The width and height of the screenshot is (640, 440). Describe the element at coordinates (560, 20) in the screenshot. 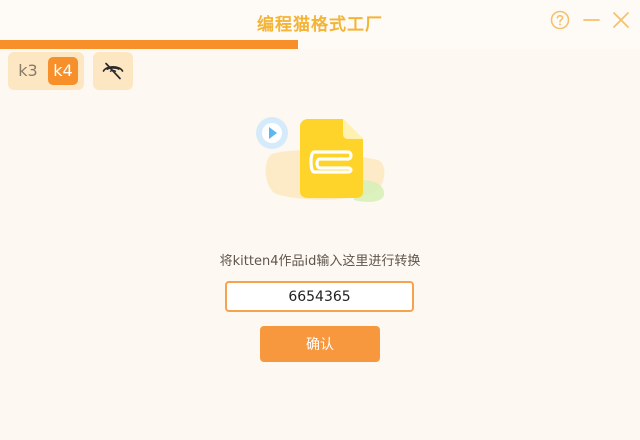

I see `help-icon` at that location.